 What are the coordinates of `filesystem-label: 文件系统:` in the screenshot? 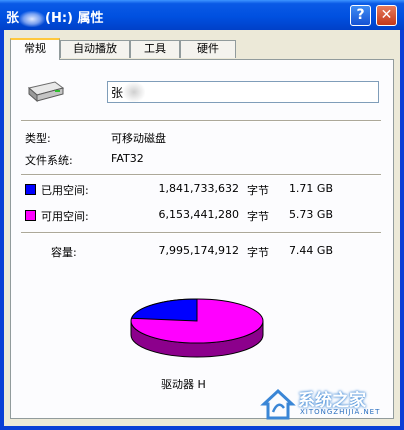 It's located at (49, 160).